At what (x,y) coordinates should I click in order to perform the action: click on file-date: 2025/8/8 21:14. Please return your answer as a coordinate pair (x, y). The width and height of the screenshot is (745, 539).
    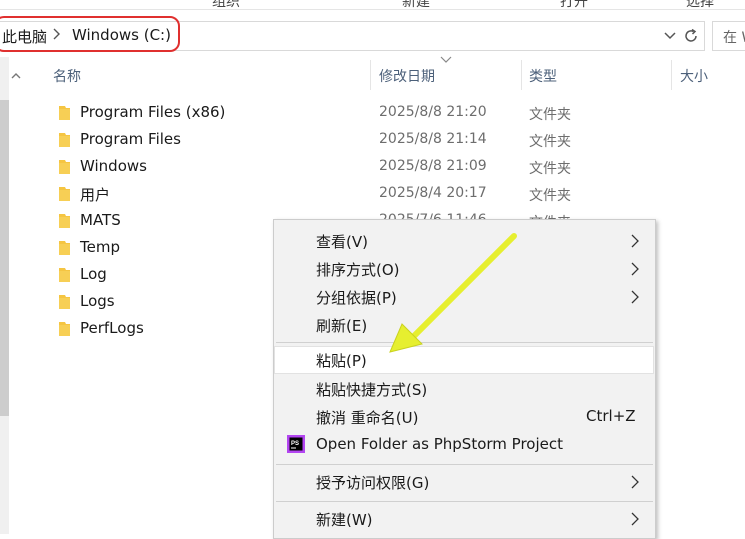
    Looking at the image, I should click on (433, 139).